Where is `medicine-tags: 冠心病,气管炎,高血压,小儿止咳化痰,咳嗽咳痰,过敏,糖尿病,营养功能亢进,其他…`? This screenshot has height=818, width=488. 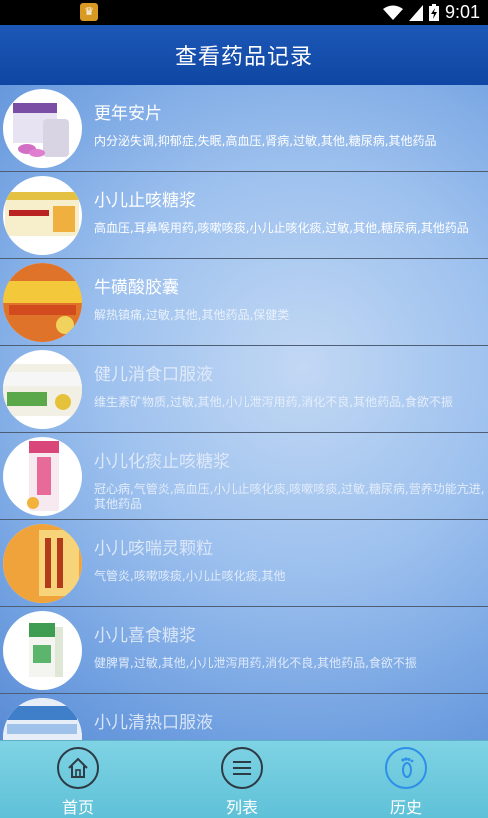 medicine-tags: 冠心病,气管炎,高血压,小儿止咳化痰,咳嗽咳痰,过敏,糖尿病,营养功能亢进,其他… is located at coordinates (289, 496).